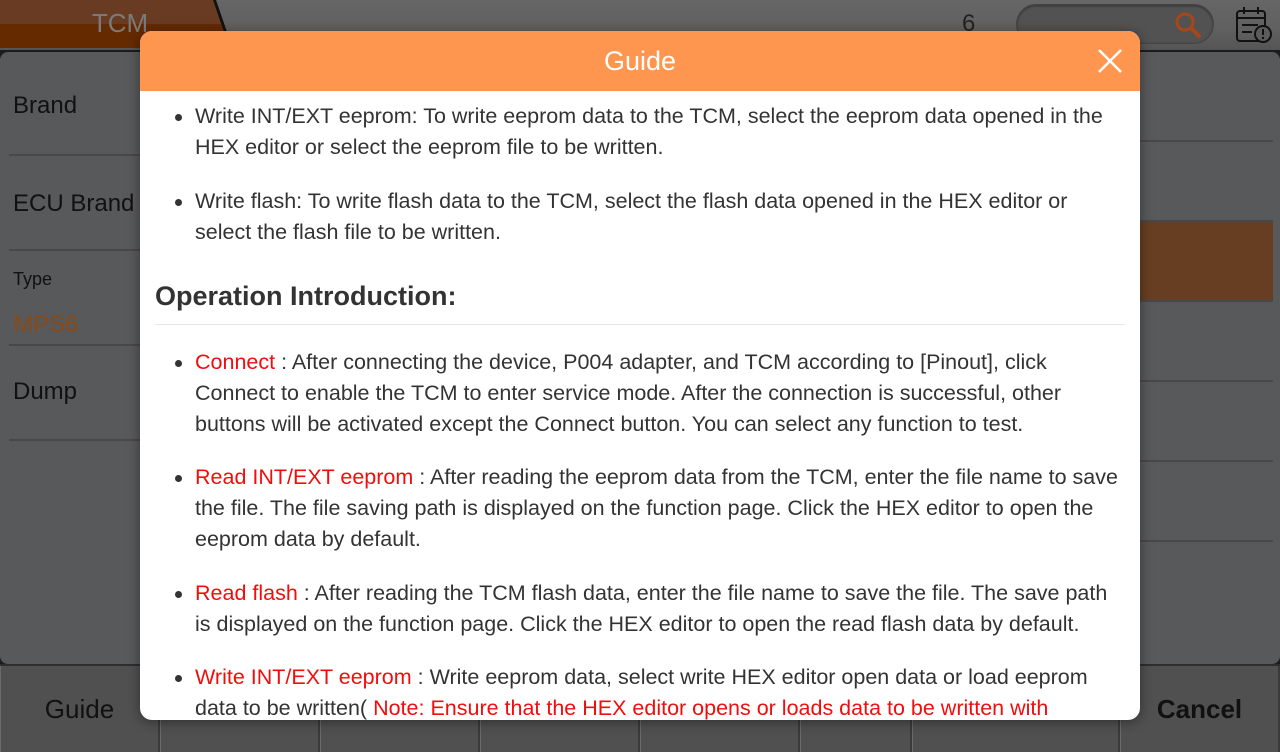  I want to click on item-term: Read flash, so click(246, 593).